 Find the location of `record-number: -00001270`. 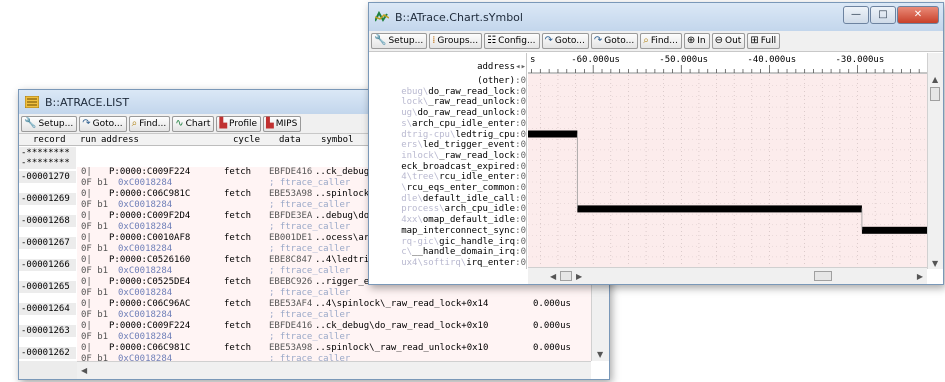

record-number: -00001270 is located at coordinates (47, 177).